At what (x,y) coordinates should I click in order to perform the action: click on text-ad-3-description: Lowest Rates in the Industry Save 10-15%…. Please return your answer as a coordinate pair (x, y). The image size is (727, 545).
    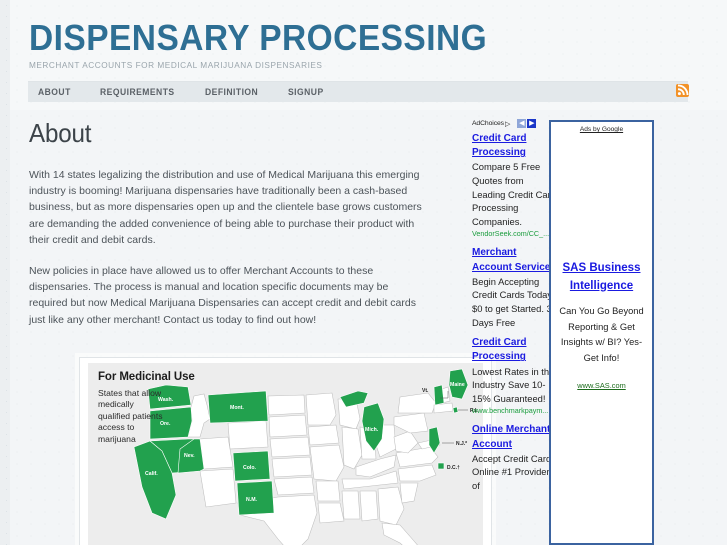
    Looking at the image, I should click on (513, 384).